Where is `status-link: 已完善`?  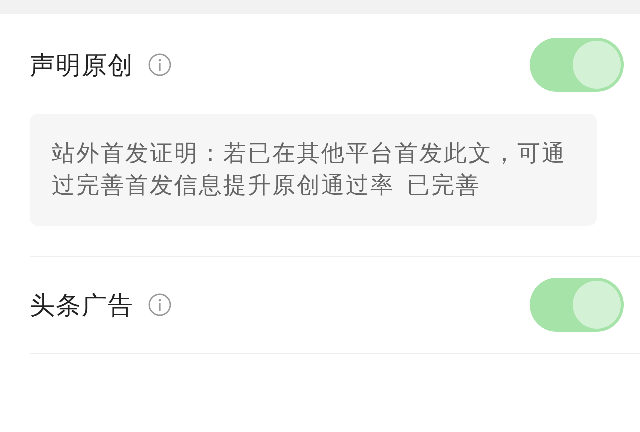 status-link: 已完善 is located at coordinates (443, 186).